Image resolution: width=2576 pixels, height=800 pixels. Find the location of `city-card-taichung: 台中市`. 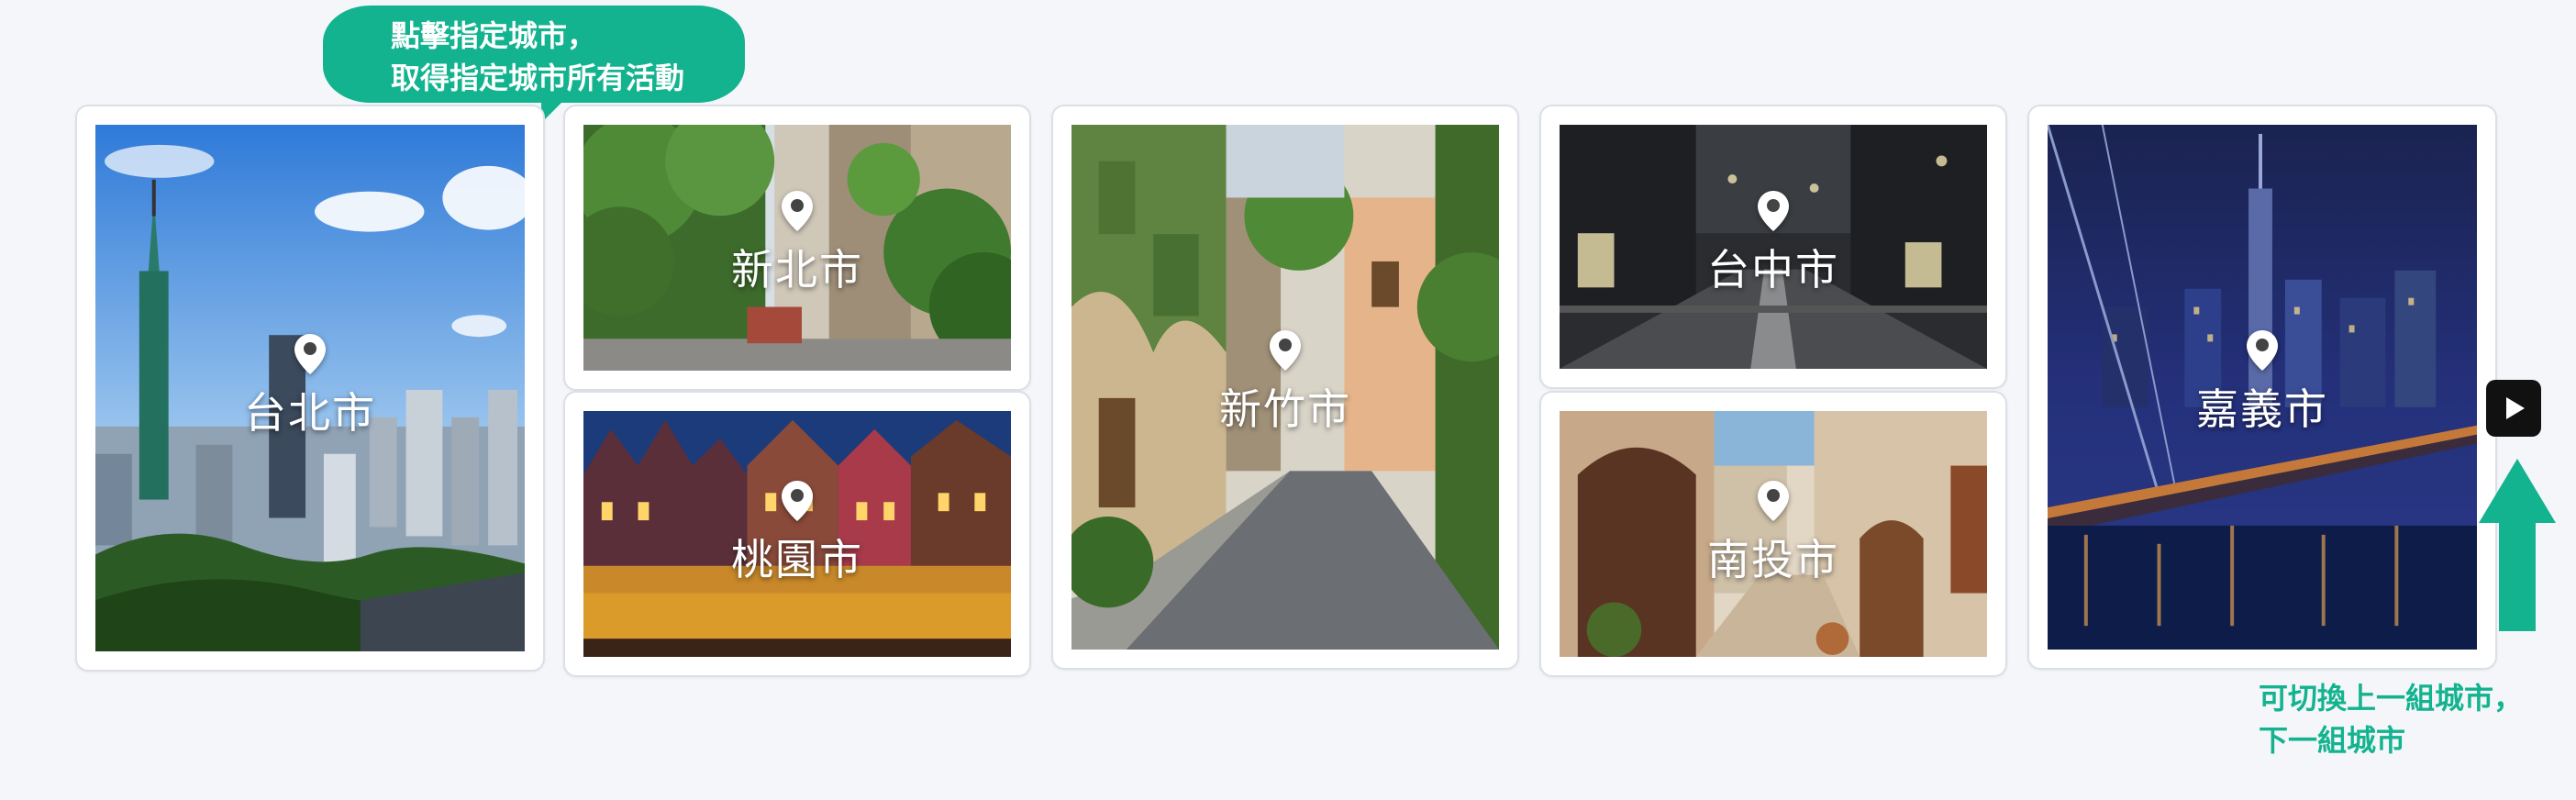

city-card-taichung: 台中市 is located at coordinates (1773, 247).